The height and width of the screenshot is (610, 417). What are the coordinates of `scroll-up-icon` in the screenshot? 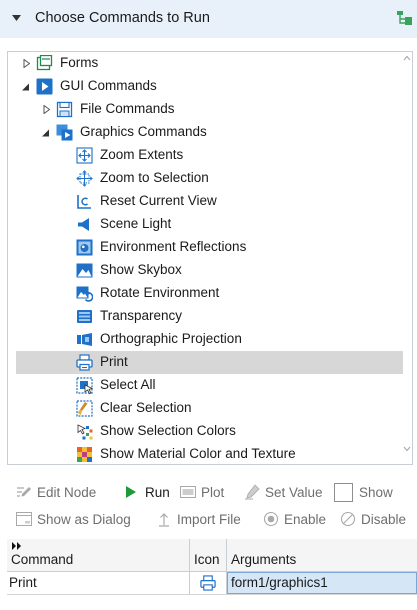 It's located at (407, 58).